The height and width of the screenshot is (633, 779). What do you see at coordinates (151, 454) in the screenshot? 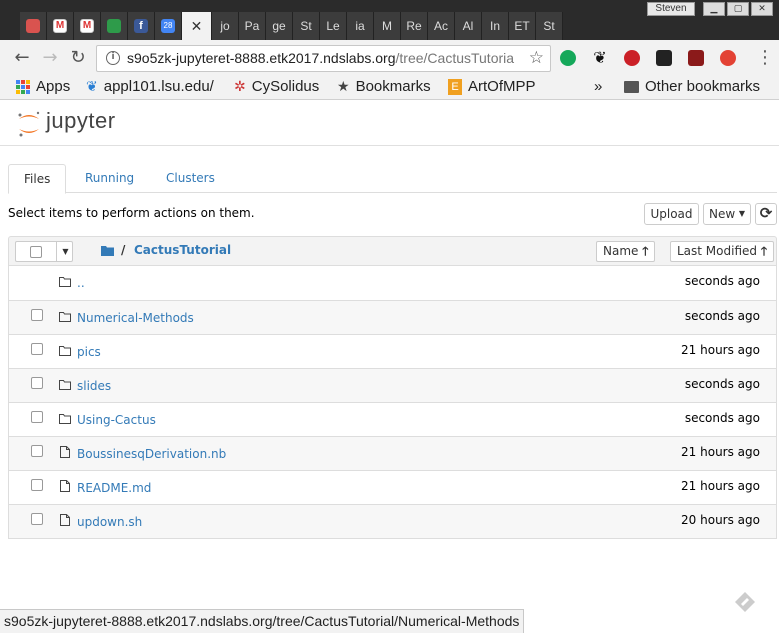
I see `file-name-link: BoussinesqDerivation.nb` at bounding box center [151, 454].